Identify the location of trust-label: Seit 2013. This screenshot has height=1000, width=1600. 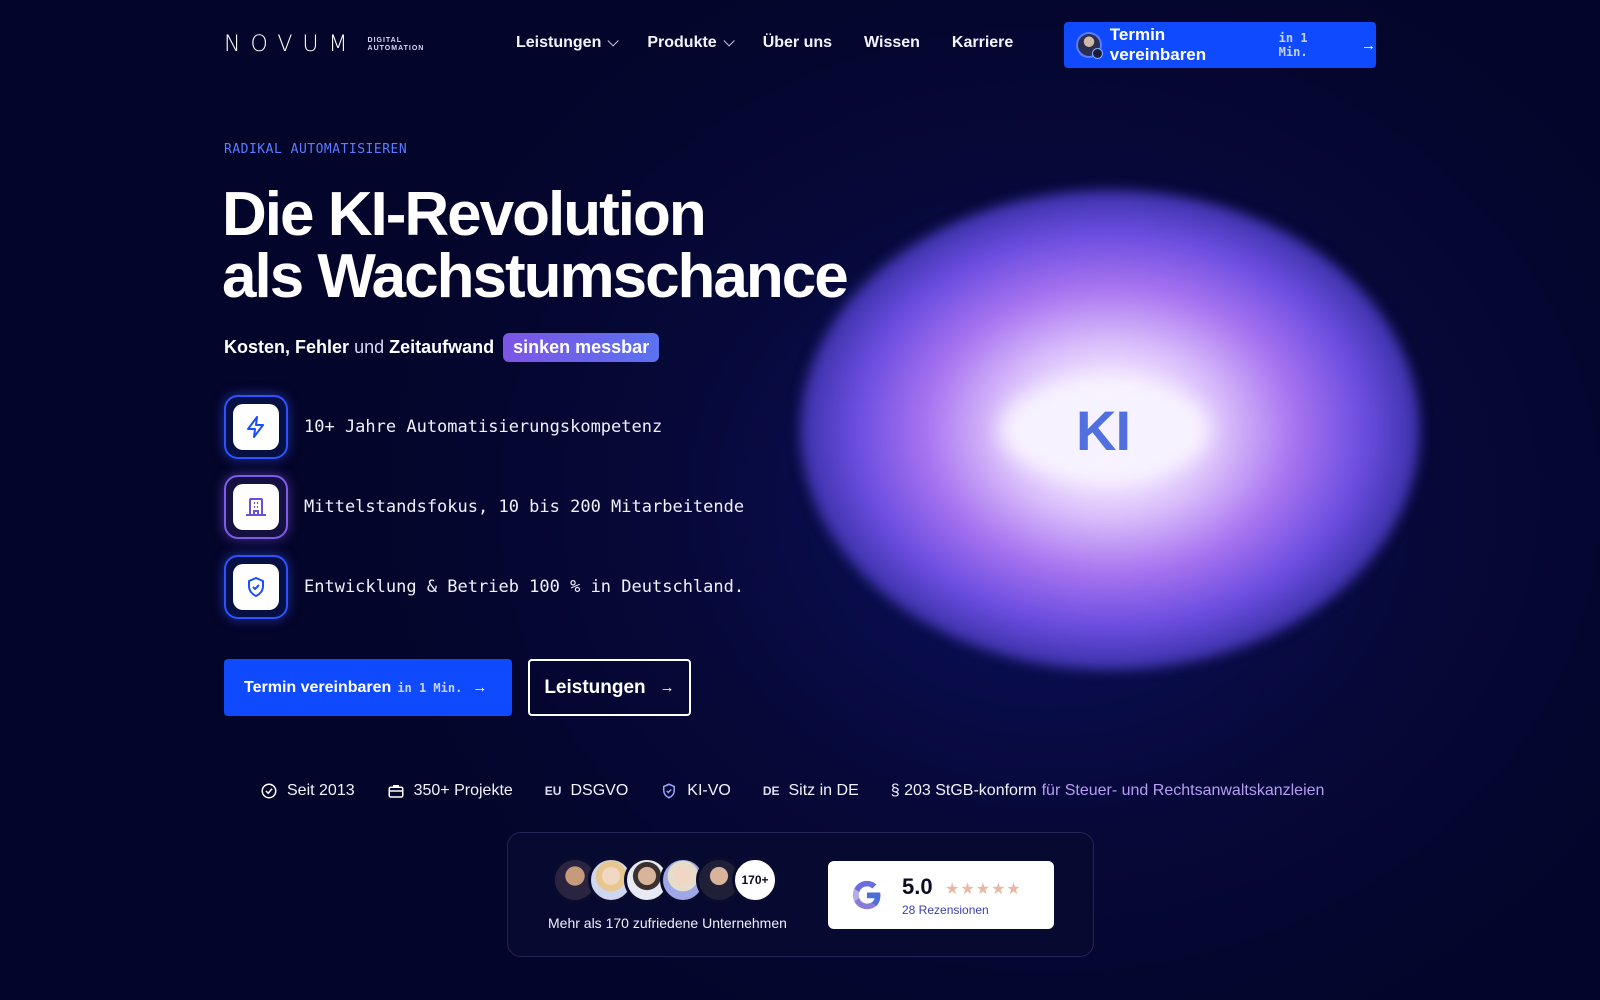
(321, 790).